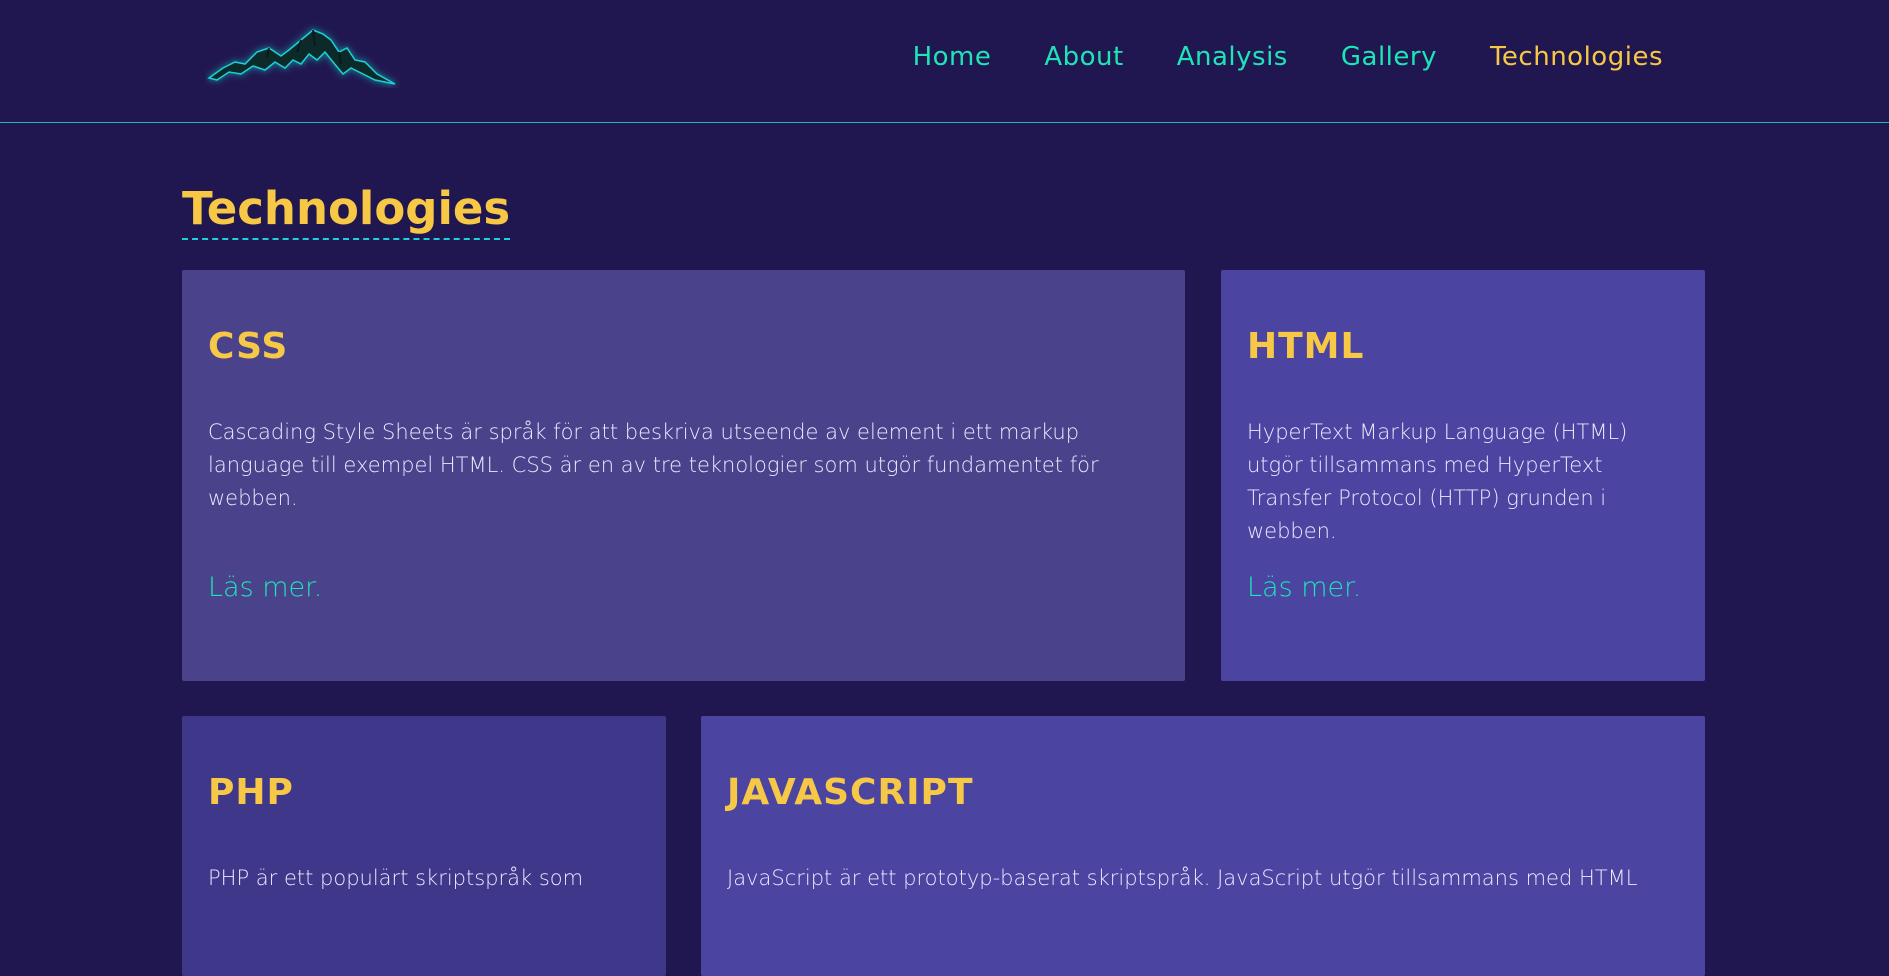  I want to click on nav-technologies-link: Technologies, so click(1576, 57).